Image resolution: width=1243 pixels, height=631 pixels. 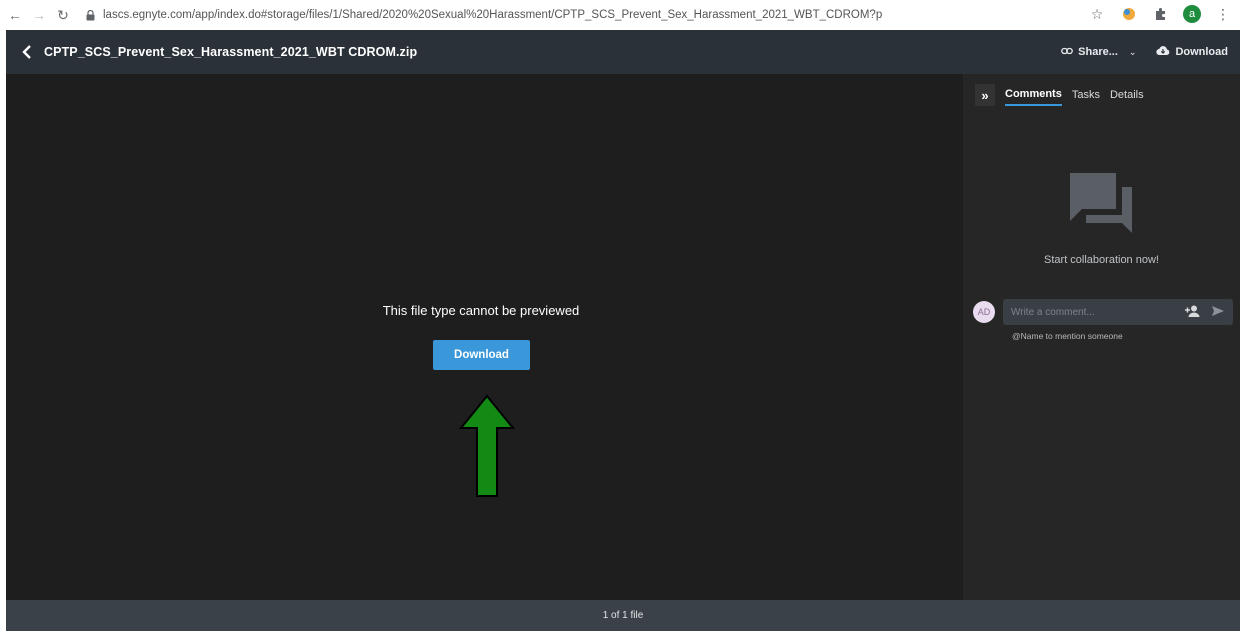 What do you see at coordinates (1097, 14) in the screenshot?
I see `star-icon: ☆` at bounding box center [1097, 14].